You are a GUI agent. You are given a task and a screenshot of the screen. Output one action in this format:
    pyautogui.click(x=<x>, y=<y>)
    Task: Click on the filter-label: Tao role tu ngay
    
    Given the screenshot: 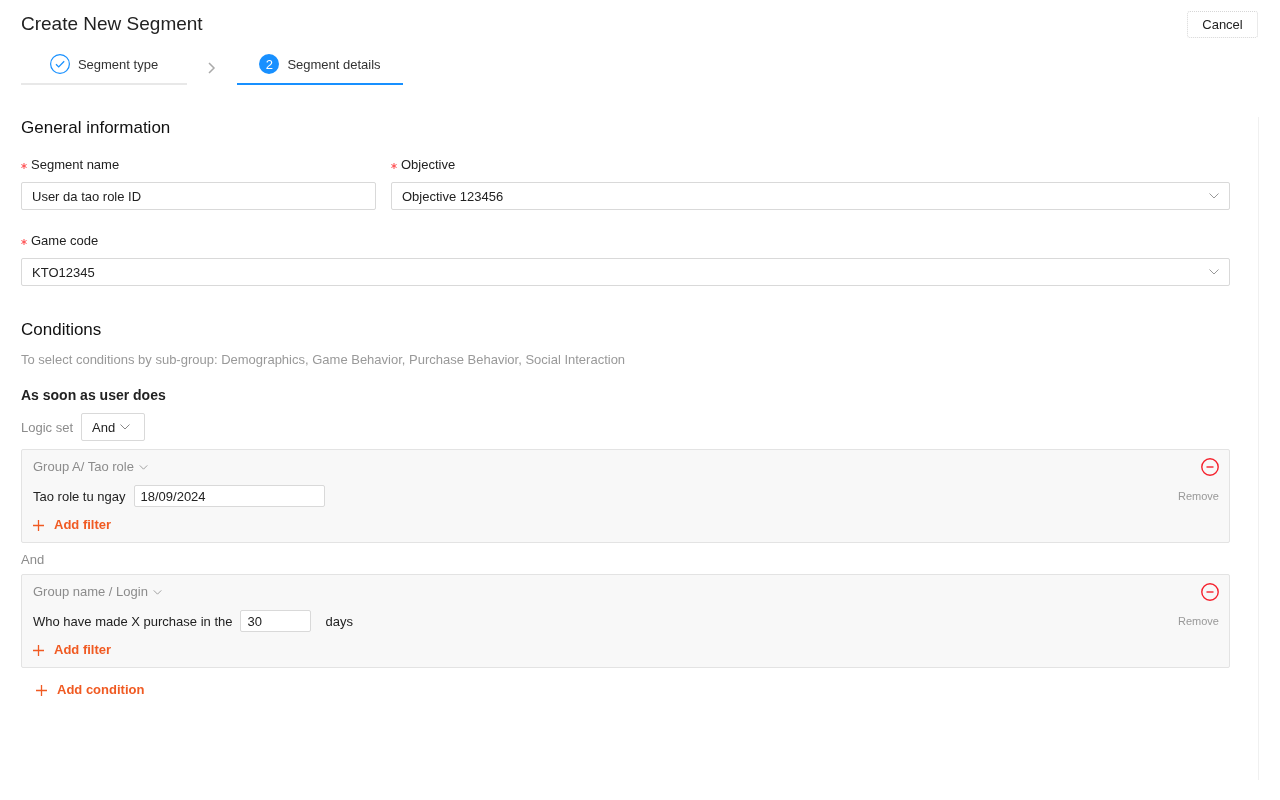 What is the action you would take?
    pyautogui.click(x=79, y=496)
    